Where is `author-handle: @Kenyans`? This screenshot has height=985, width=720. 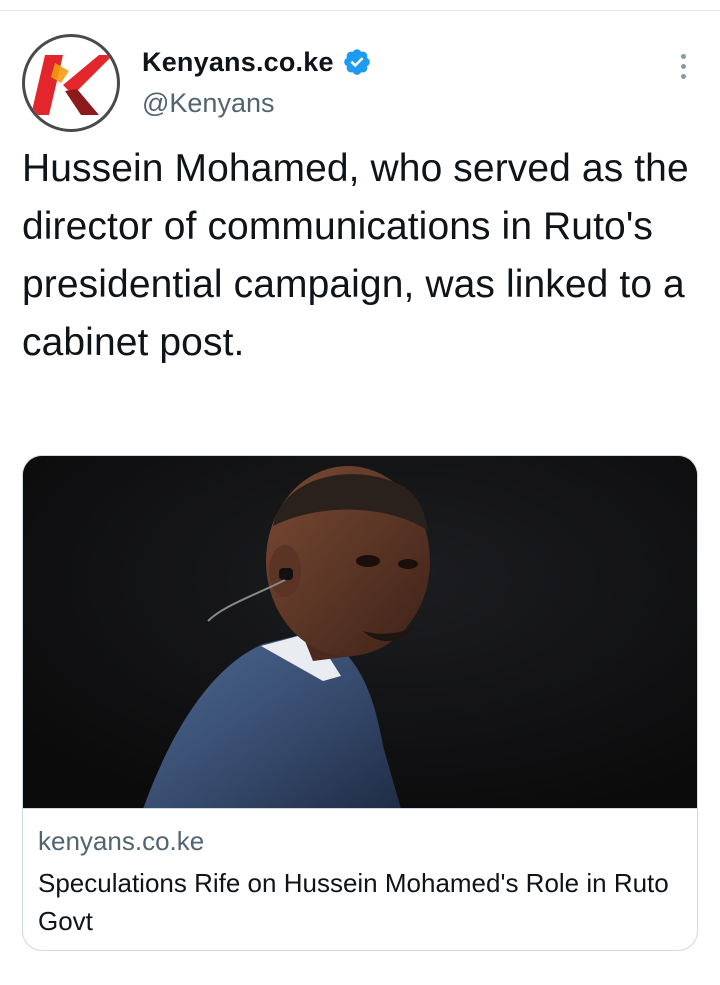
author-handle: @Kenyans is located at coordinates (208, 103).